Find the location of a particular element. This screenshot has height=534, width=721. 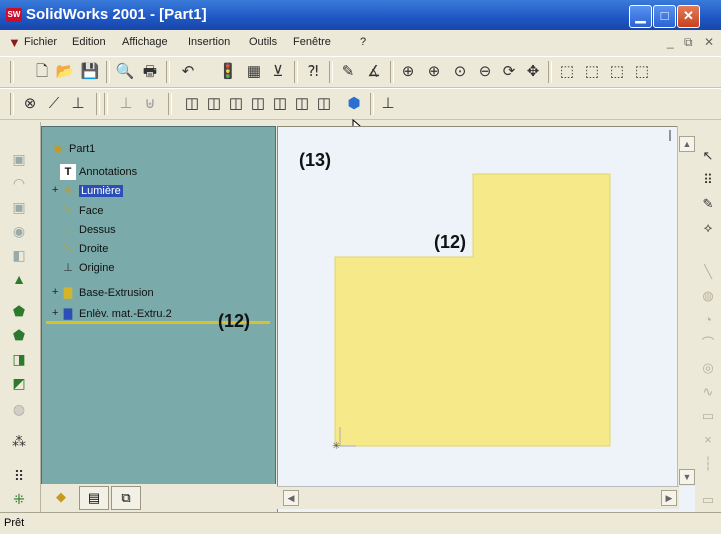

top-view-icon: ◫ is located at coordinates (280, 104).